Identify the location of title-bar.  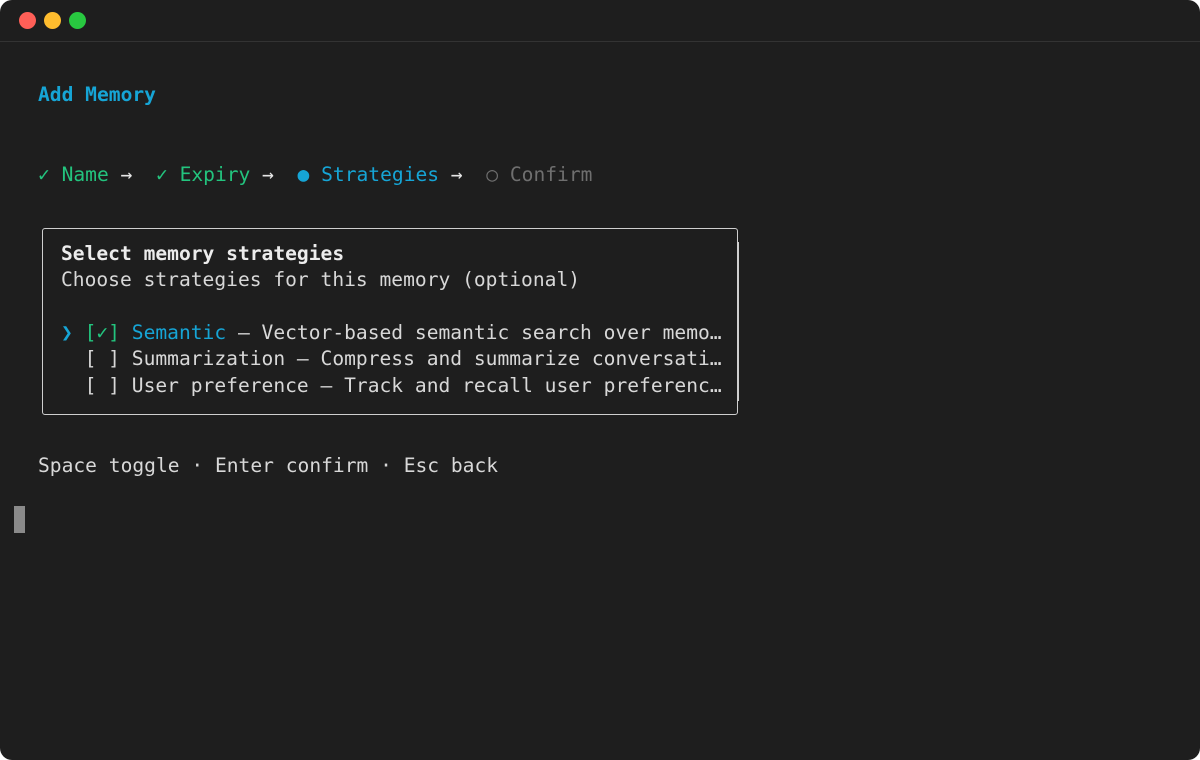
(600, 21).